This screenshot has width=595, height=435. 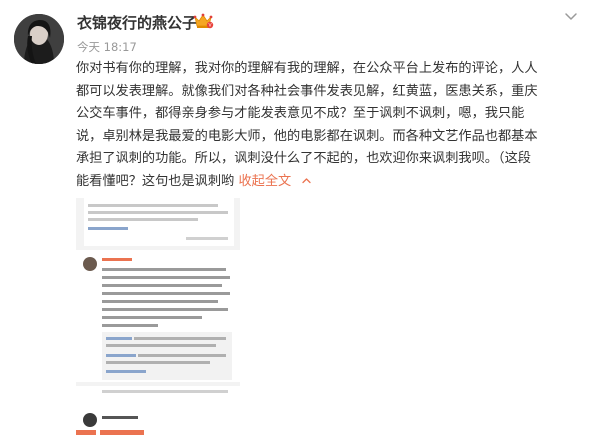 I want to click on username: 衣锦夜行的燕公子, so click(x=137, y=22).